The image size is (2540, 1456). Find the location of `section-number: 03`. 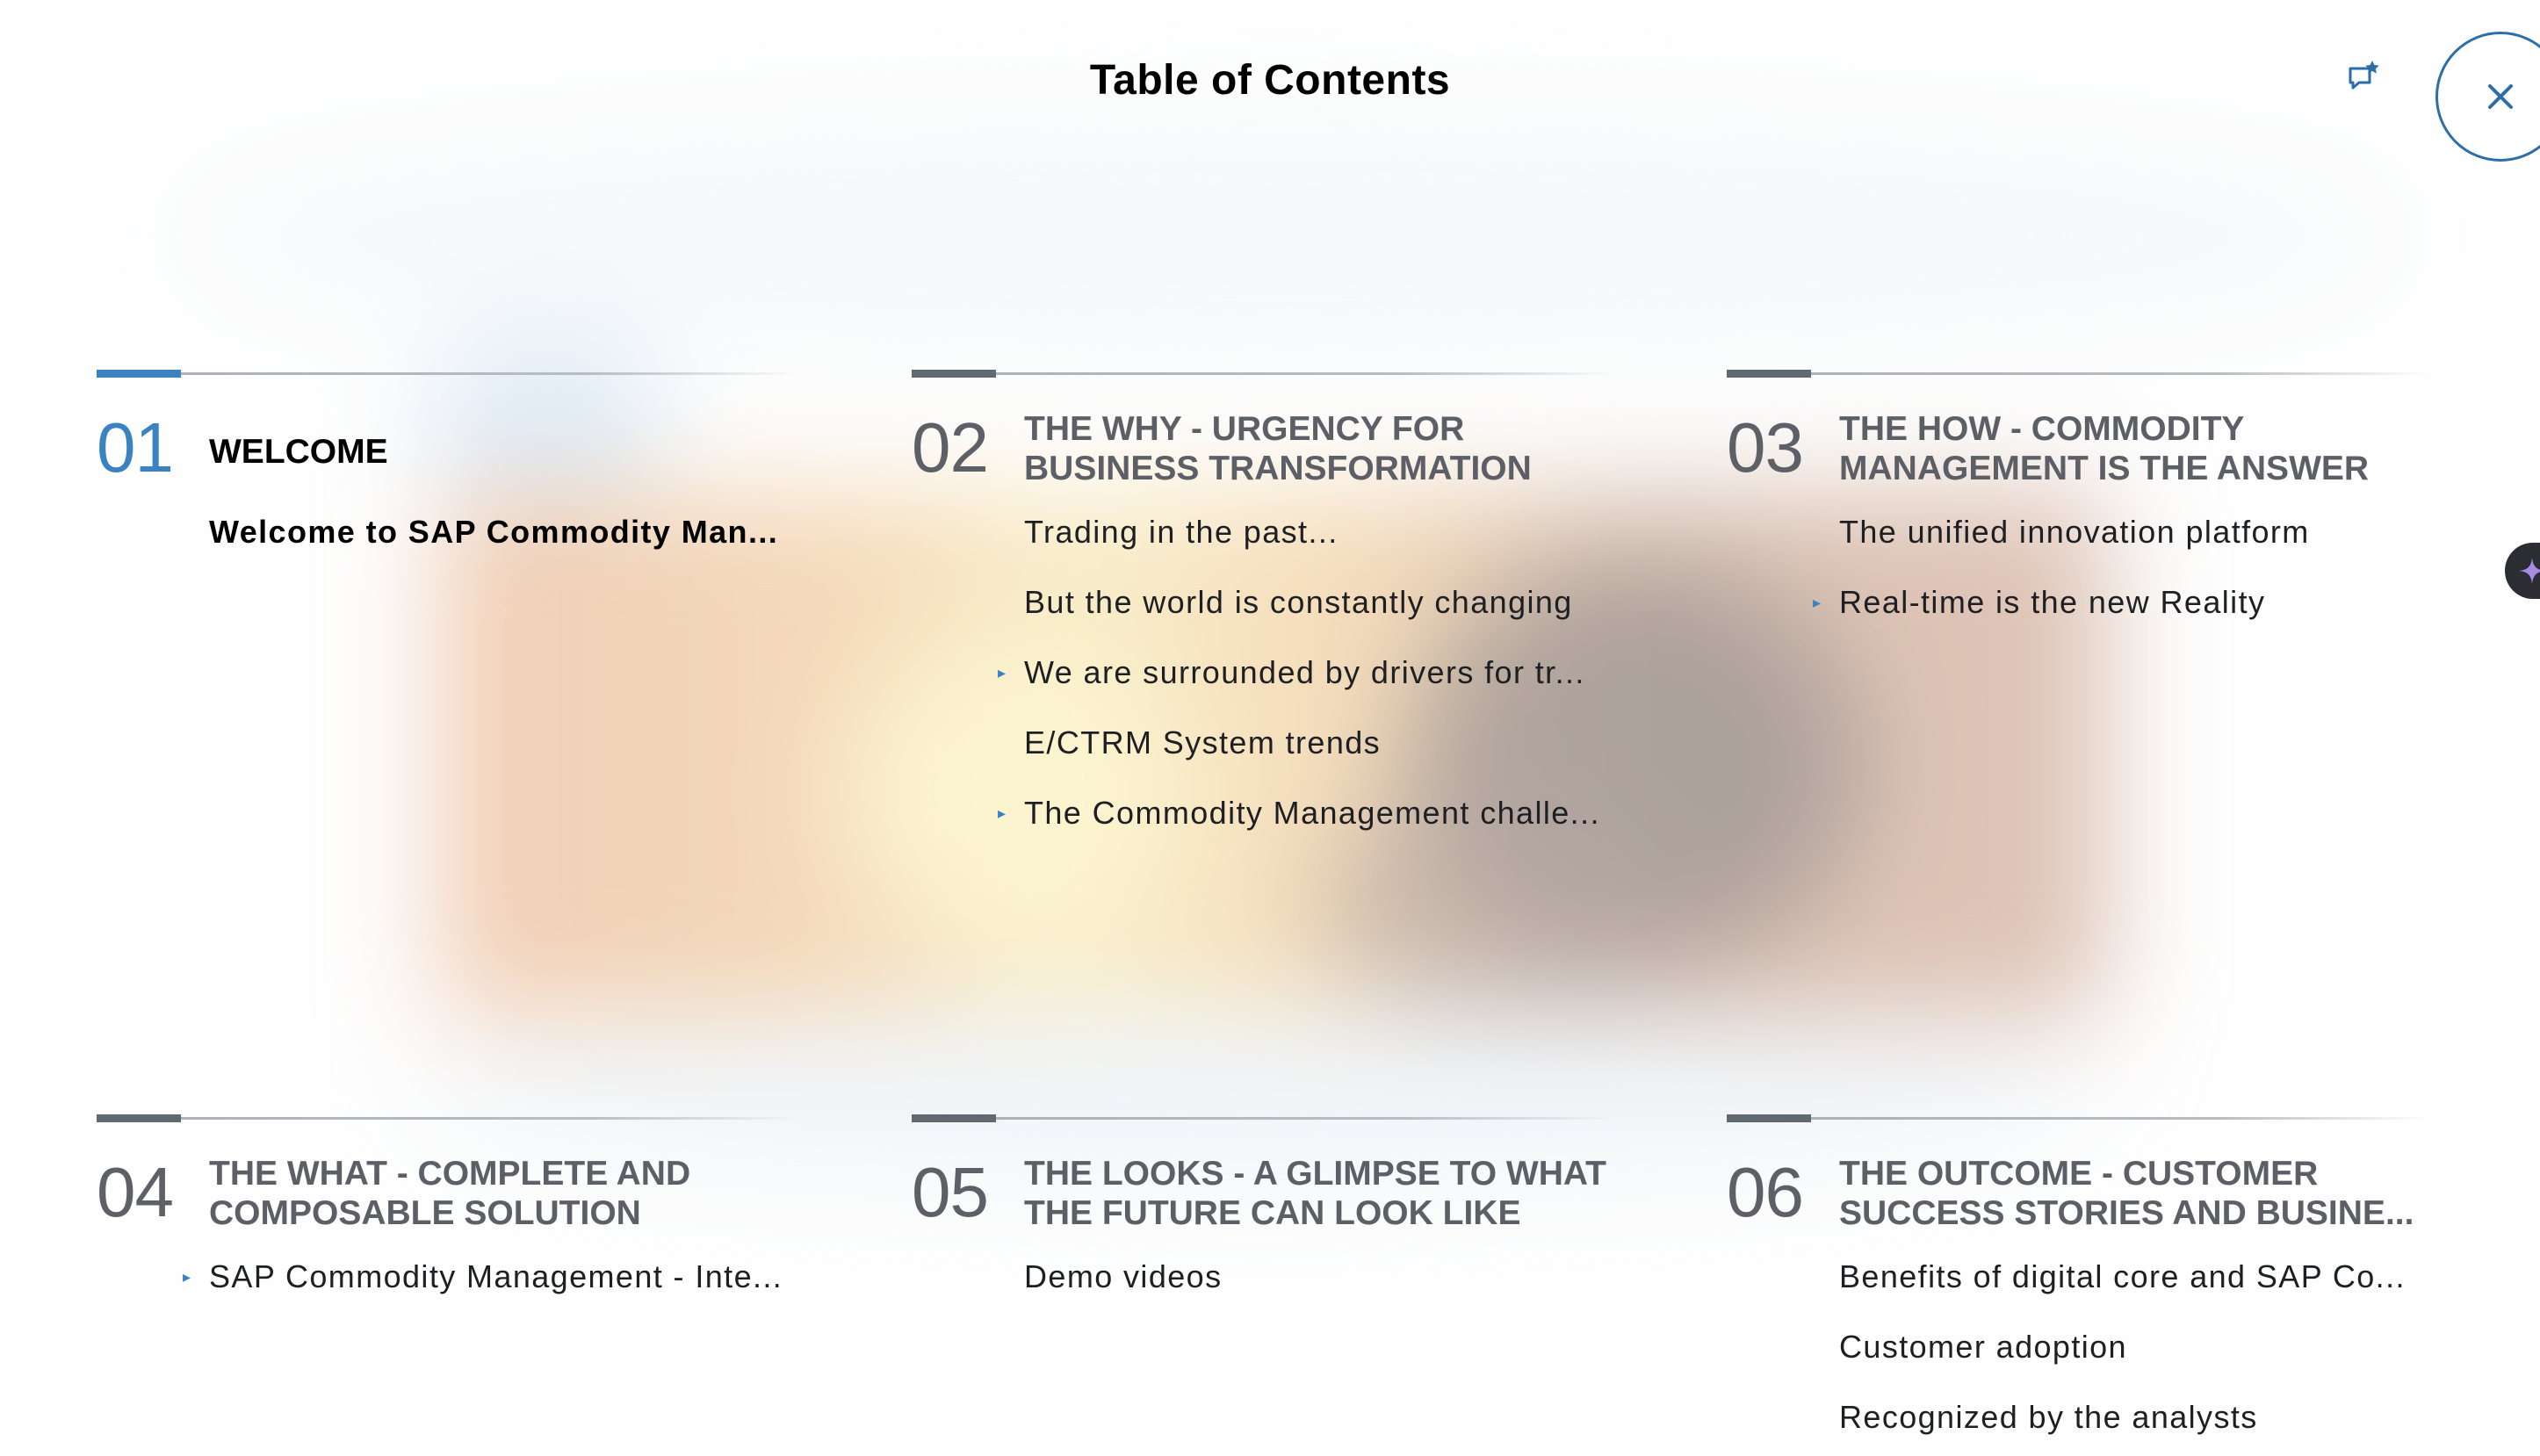

section-number: 03 is located at coordinates (1766, 447).